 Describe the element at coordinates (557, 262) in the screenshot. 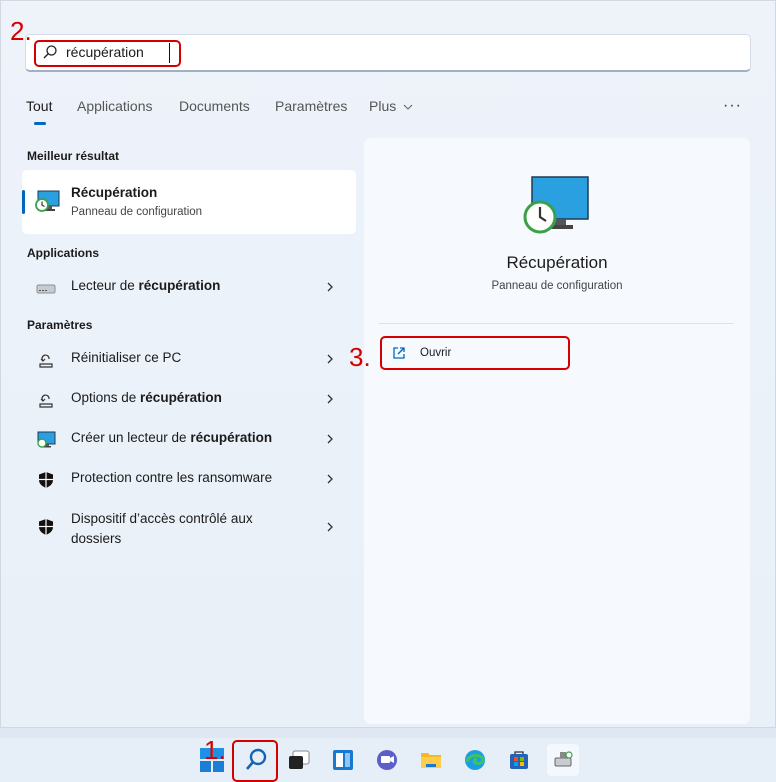

I see `preview-title: Récupération` at that location.